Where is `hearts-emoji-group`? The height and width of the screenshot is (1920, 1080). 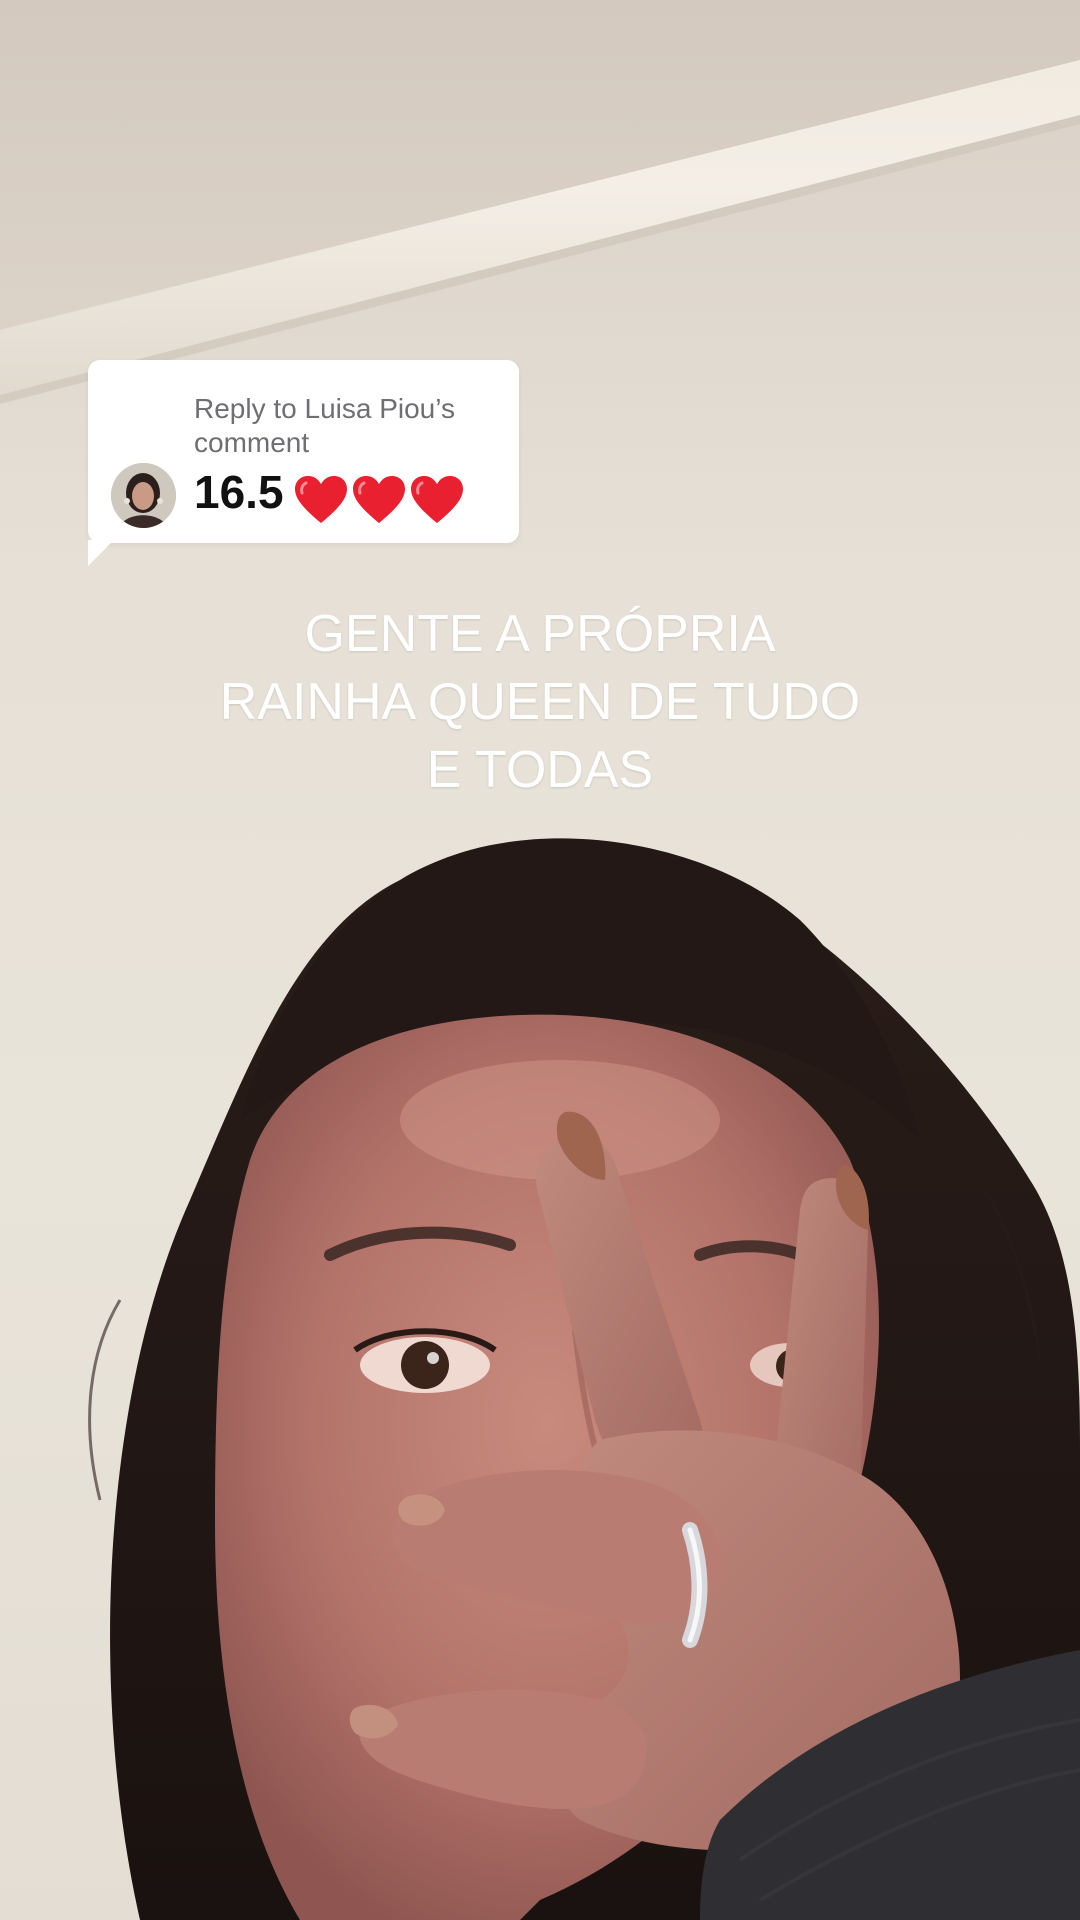 hearts-emoji-group is located at coordinates (381, 496).